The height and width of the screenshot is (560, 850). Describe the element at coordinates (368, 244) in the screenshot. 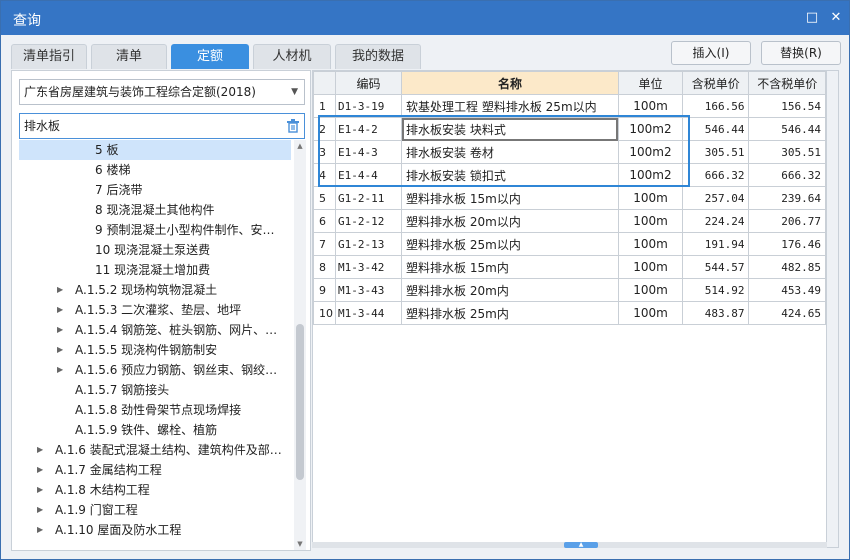

I see `row-code: G1-2-13` at that location.